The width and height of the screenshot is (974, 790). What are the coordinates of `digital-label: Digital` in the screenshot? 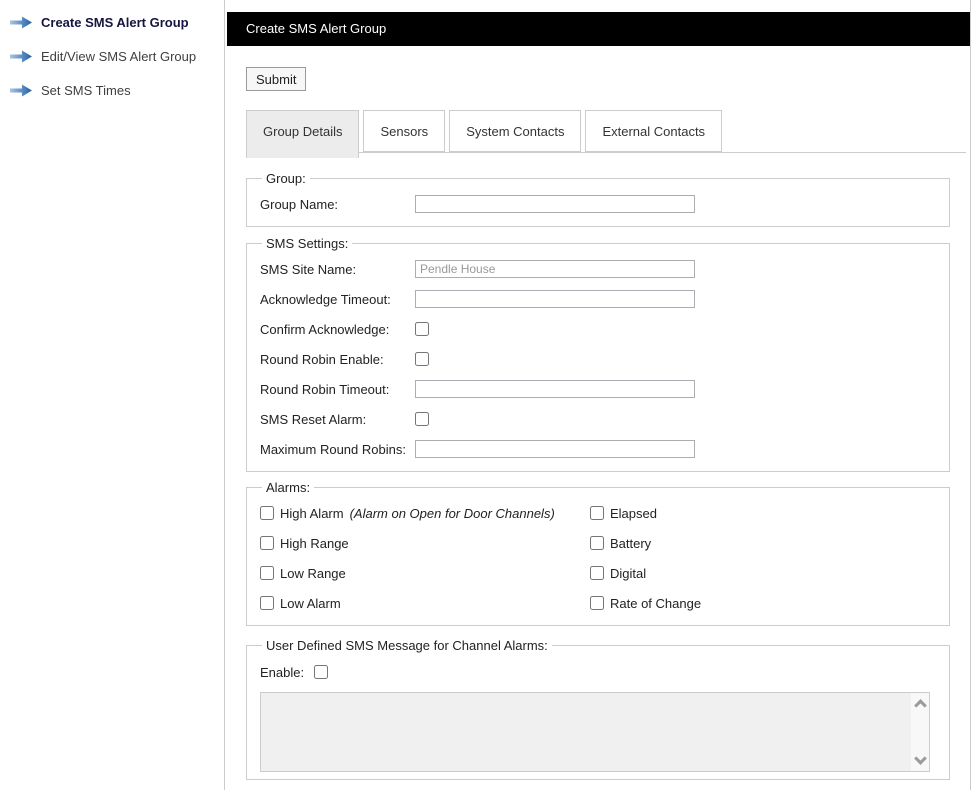 It's located at (628, 573).